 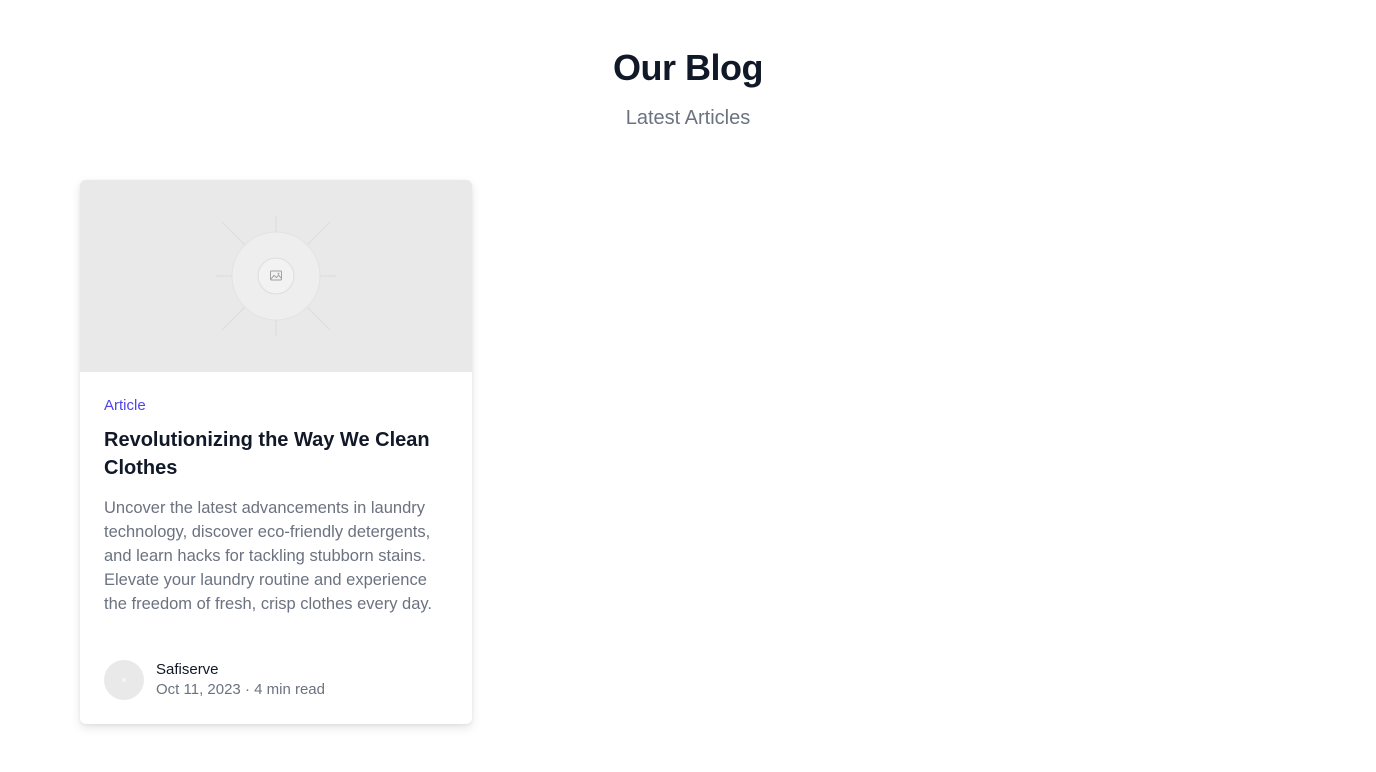 I want to click on post-image-placeholder, so click(x=276, y=276).